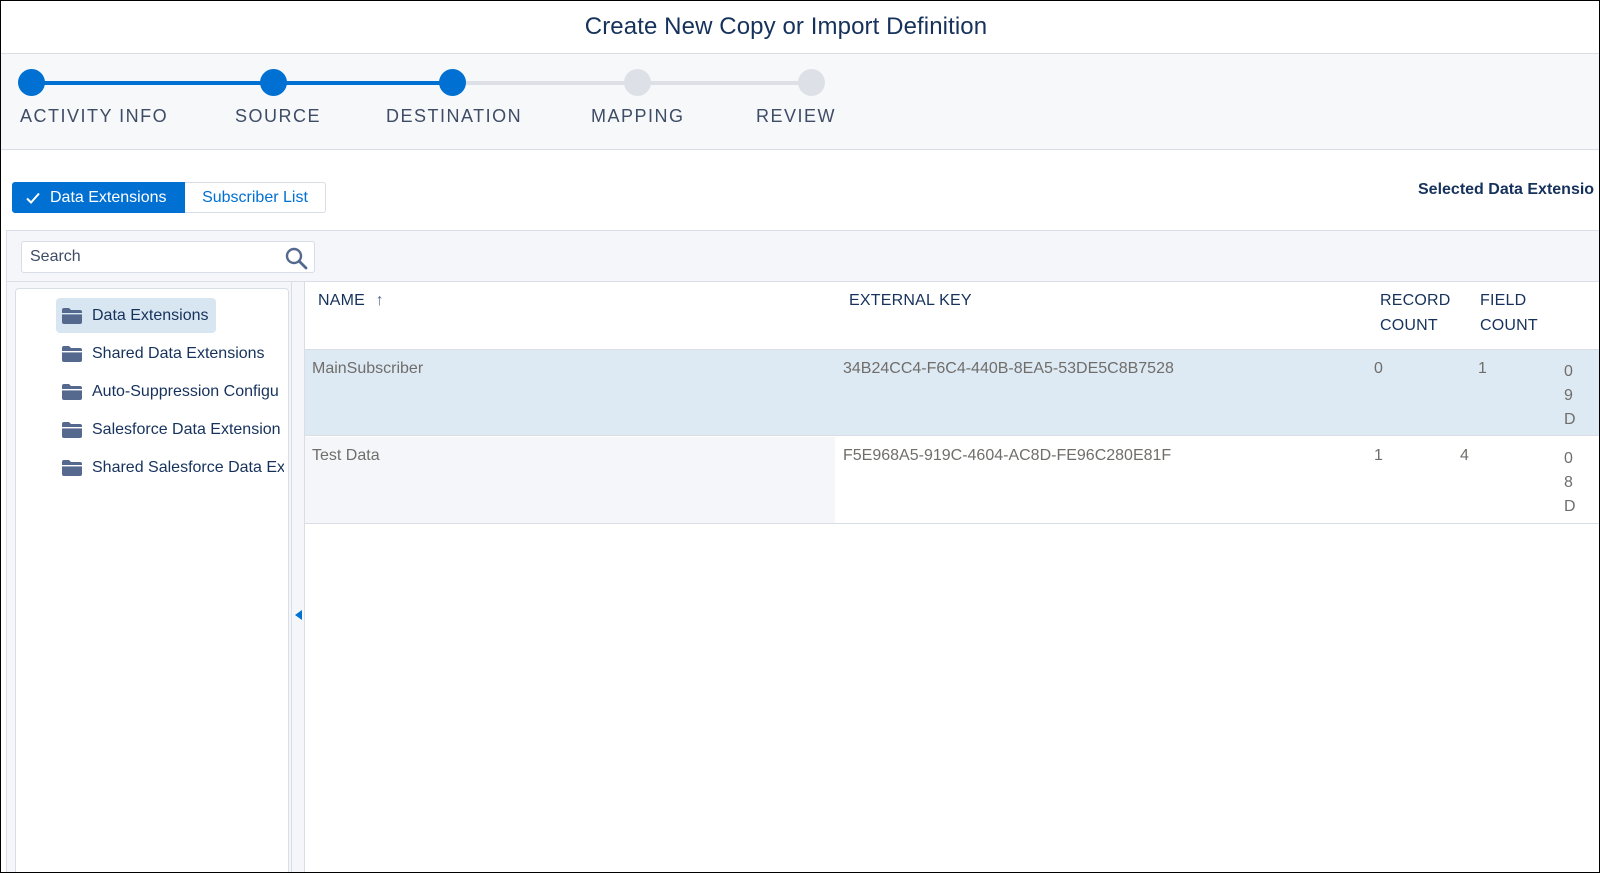 This screenshot has height=873, width=1600. I want to click on cell-truncated-line: 9, so click(1568, 395).